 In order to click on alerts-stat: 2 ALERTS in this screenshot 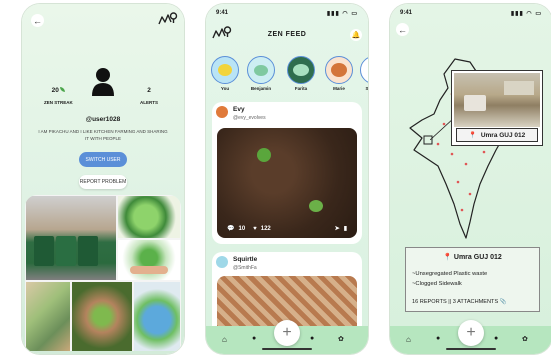, I will do `click(149, 96)`.